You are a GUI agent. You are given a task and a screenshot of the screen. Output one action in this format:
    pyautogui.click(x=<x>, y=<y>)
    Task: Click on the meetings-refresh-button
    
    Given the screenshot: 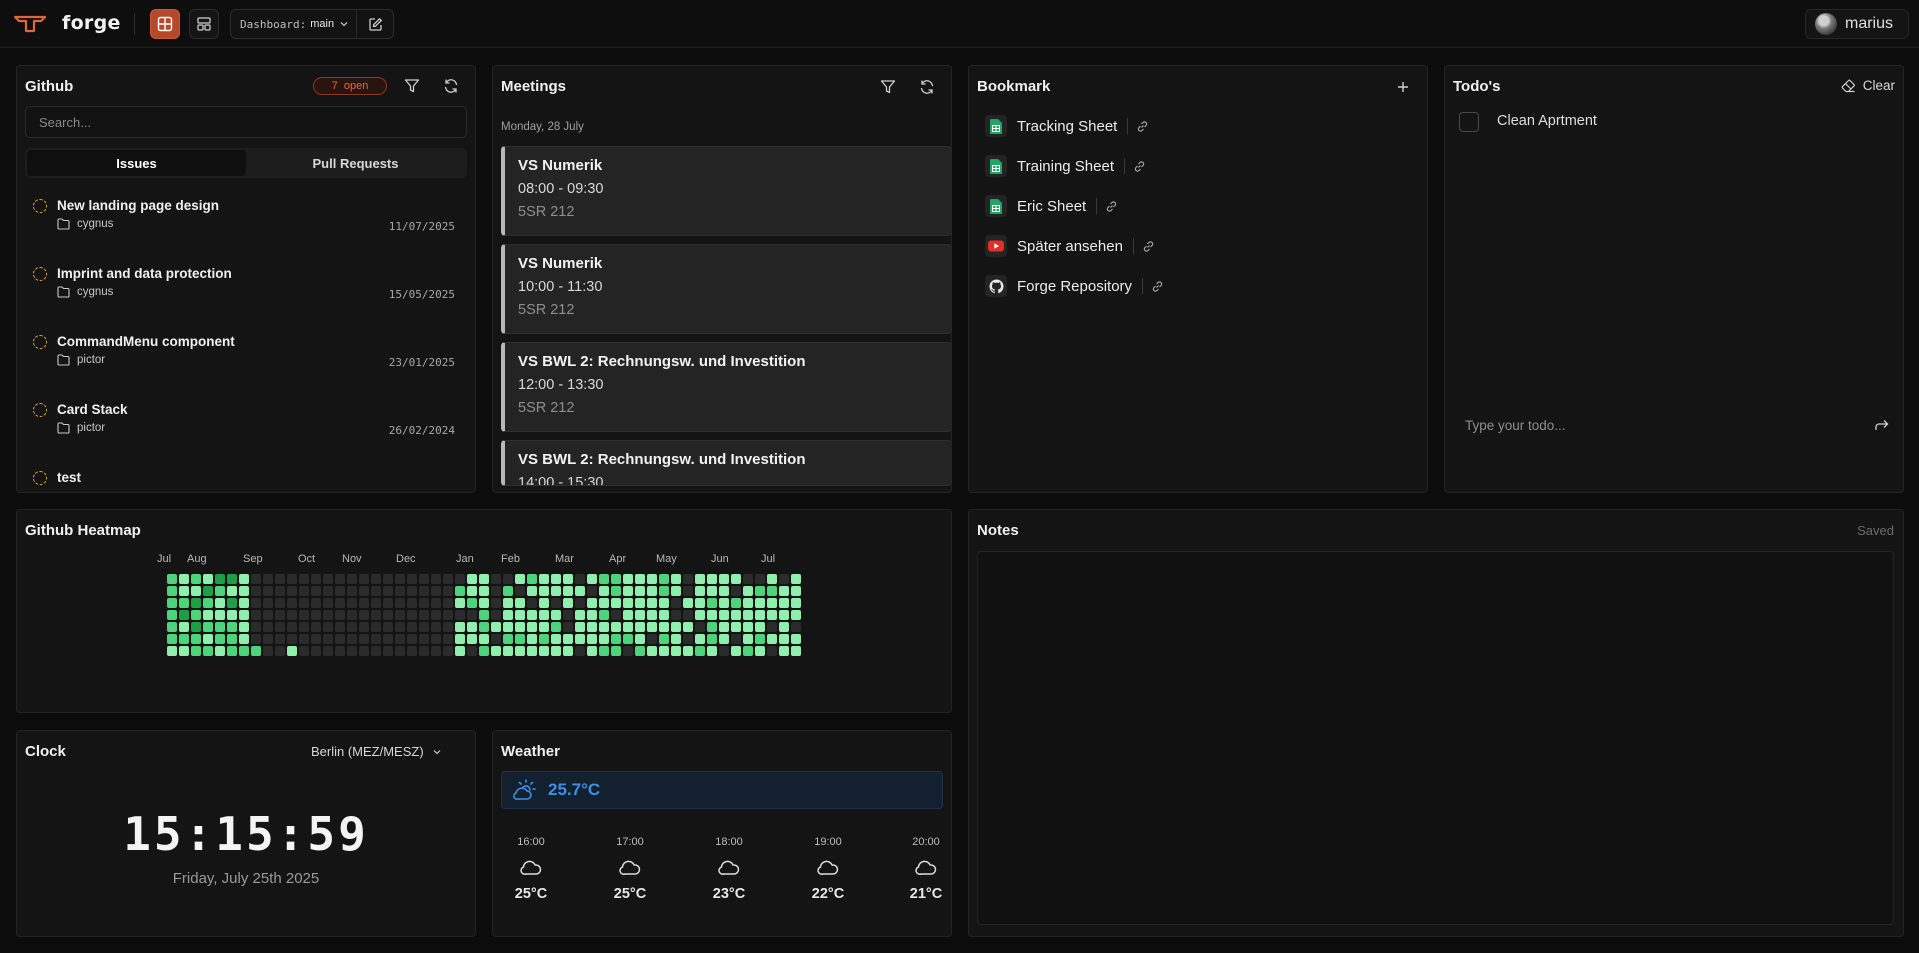 What is the action you would take?
    pyautogui.click(x=927, y=87)
    